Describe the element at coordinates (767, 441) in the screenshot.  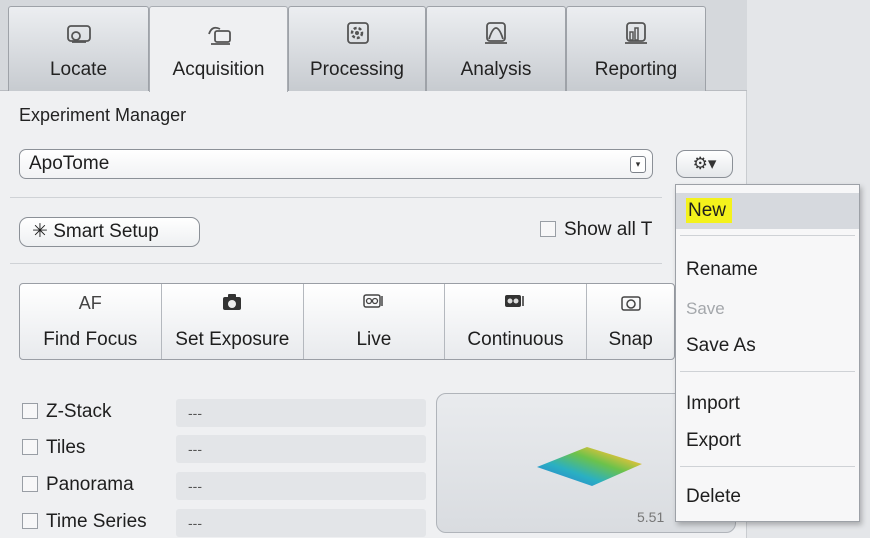
I see `menu-item-export: Export` at that location.